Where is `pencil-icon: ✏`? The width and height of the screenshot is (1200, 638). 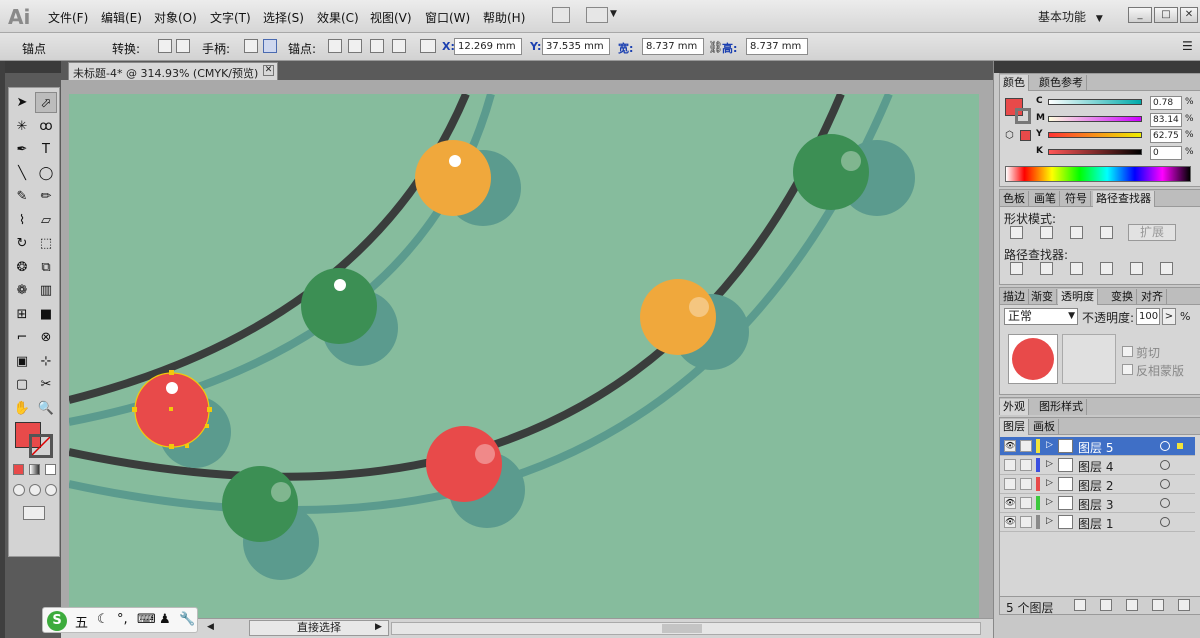 pencil-icon: ✏ is located at coordinates (46, 196).